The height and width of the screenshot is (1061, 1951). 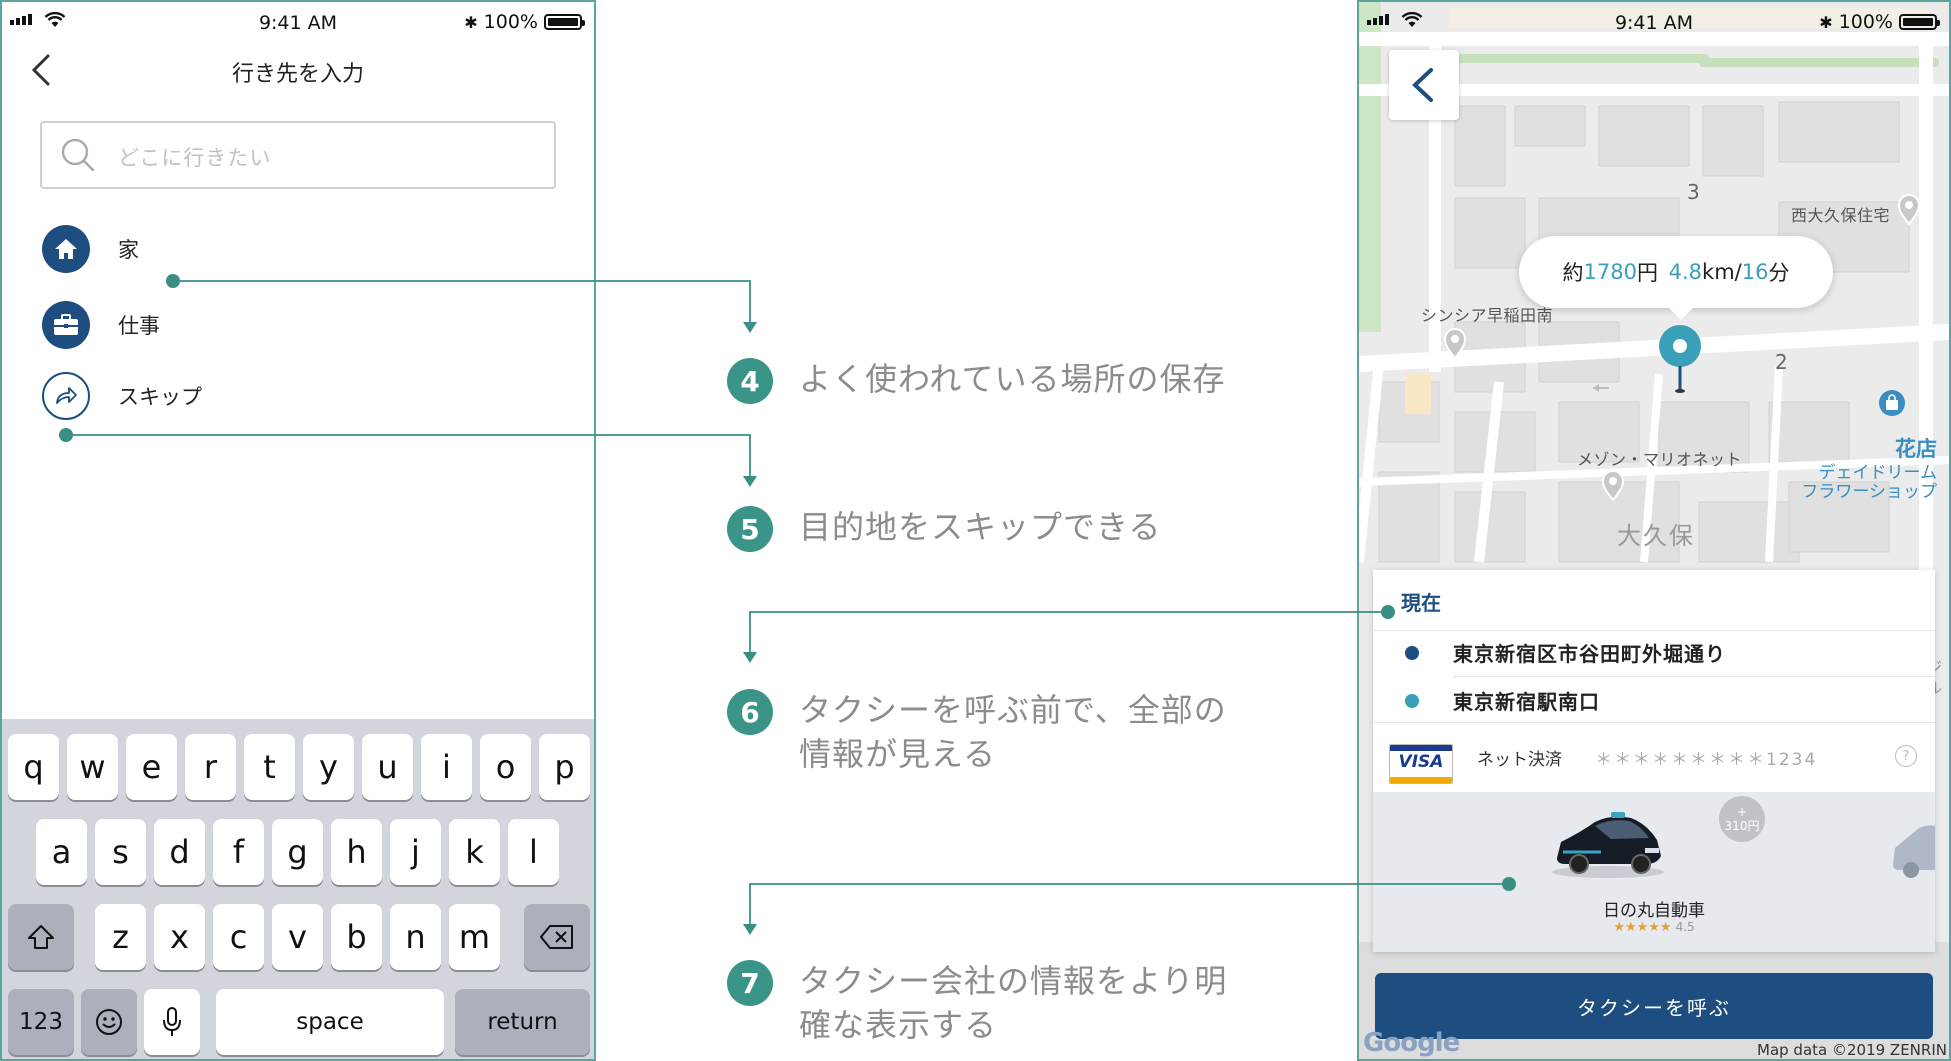 What do you see at coordinates (505, 767) in the screenshot?
I see `key-o: o` at bounding box center [505, 767].